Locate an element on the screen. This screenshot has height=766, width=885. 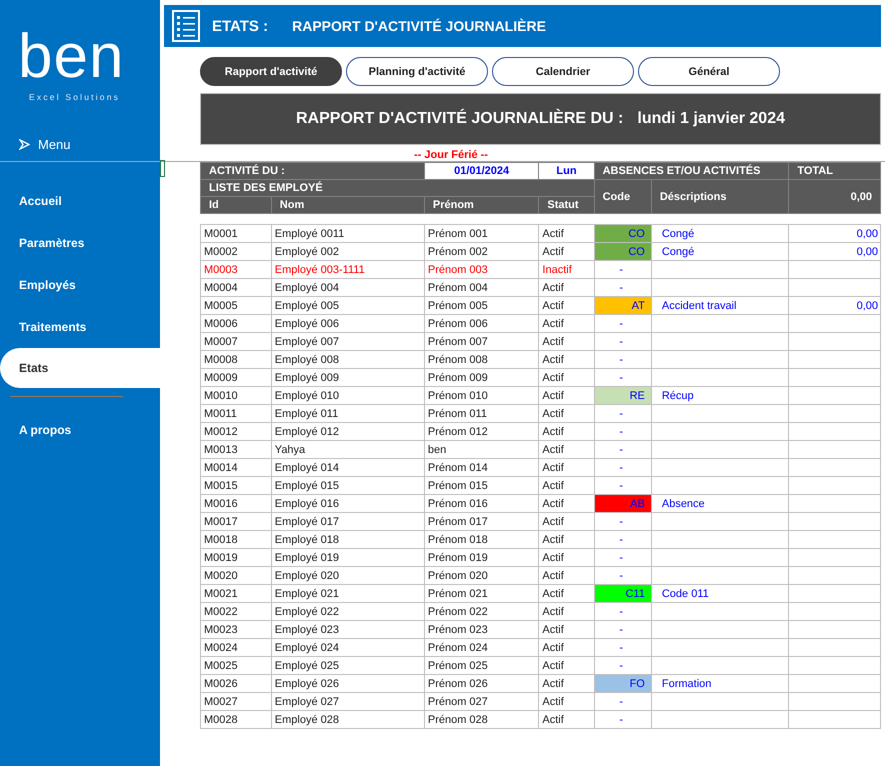
table-cell: Employé 004 is located at coordinates (347, 287).